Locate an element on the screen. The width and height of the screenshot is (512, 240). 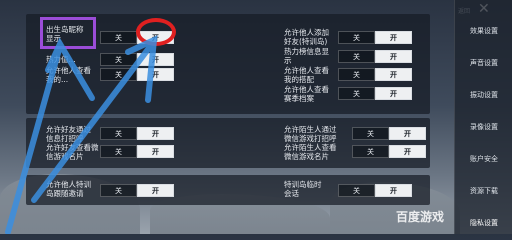
training-temp-chat-toggle: 关 开 is located at coordinates (375, 190).